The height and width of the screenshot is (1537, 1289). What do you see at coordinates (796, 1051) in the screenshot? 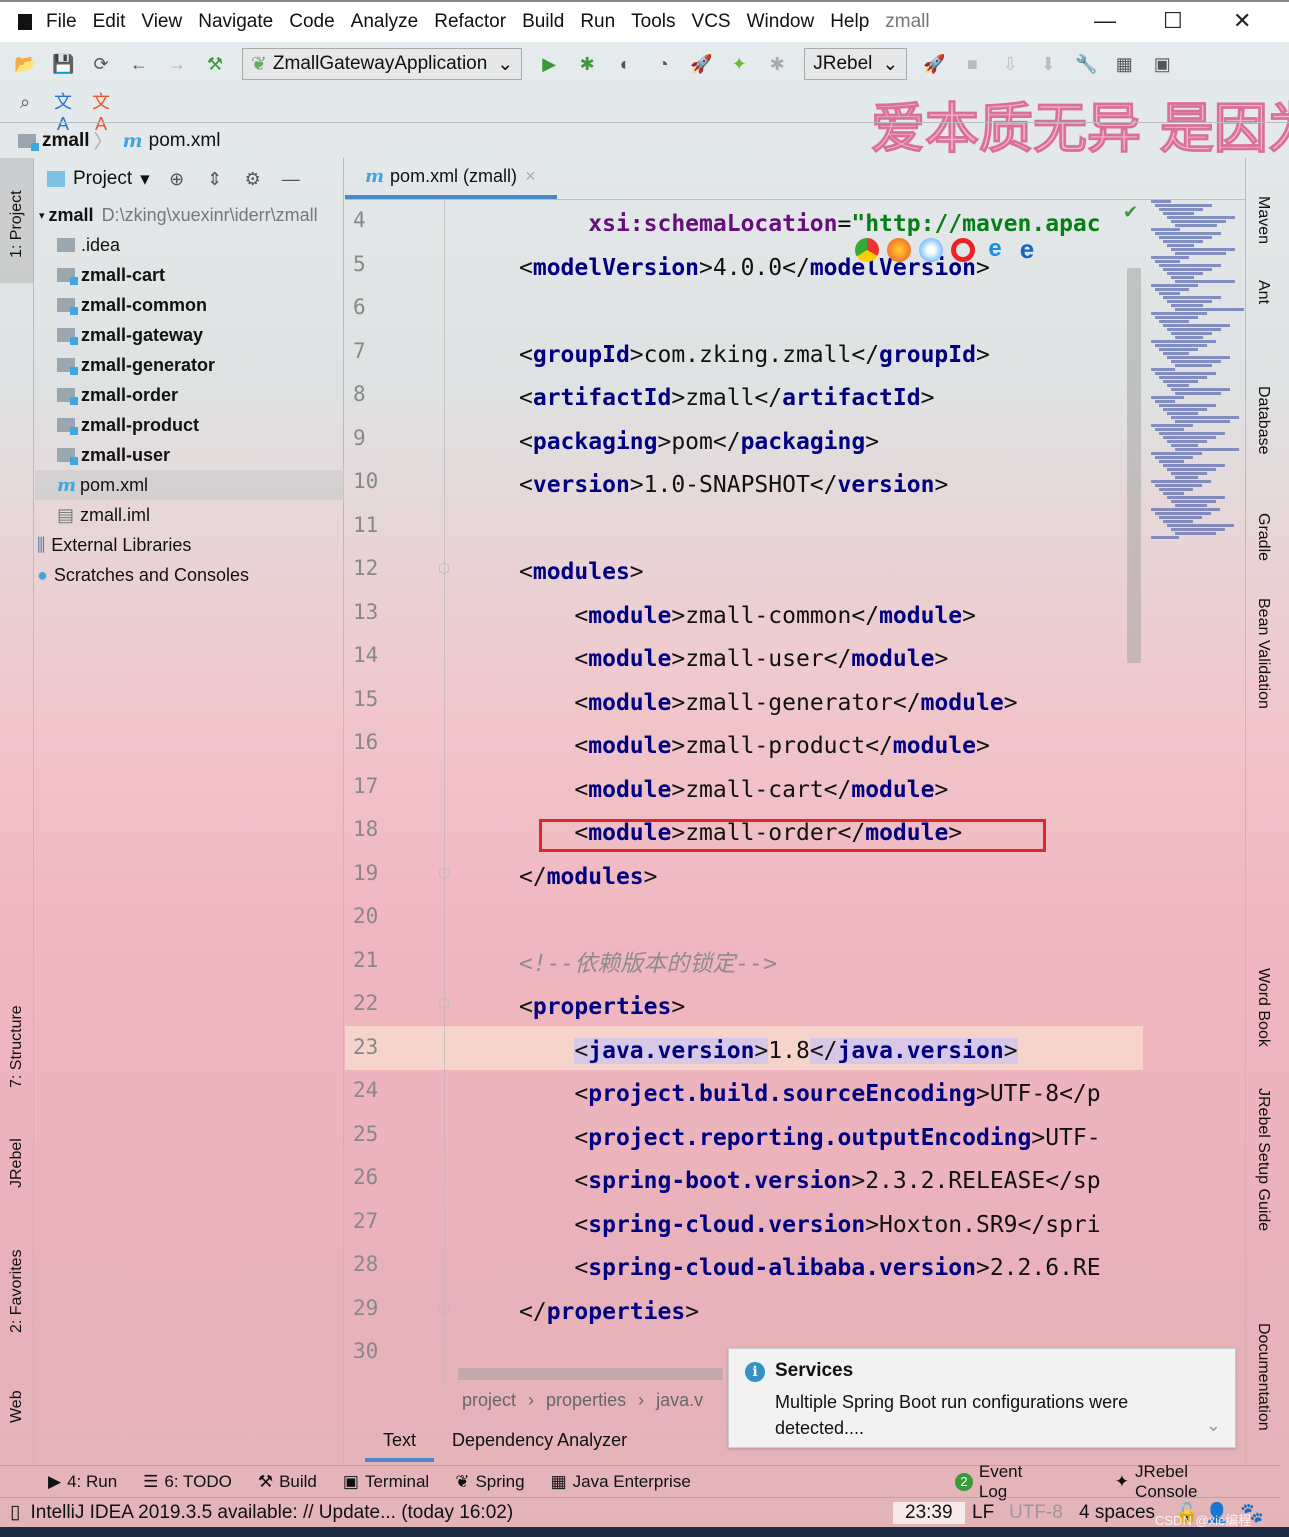
I see `code-line: <java.version>1.8</java.version>` at bounding box center [796, 1051].